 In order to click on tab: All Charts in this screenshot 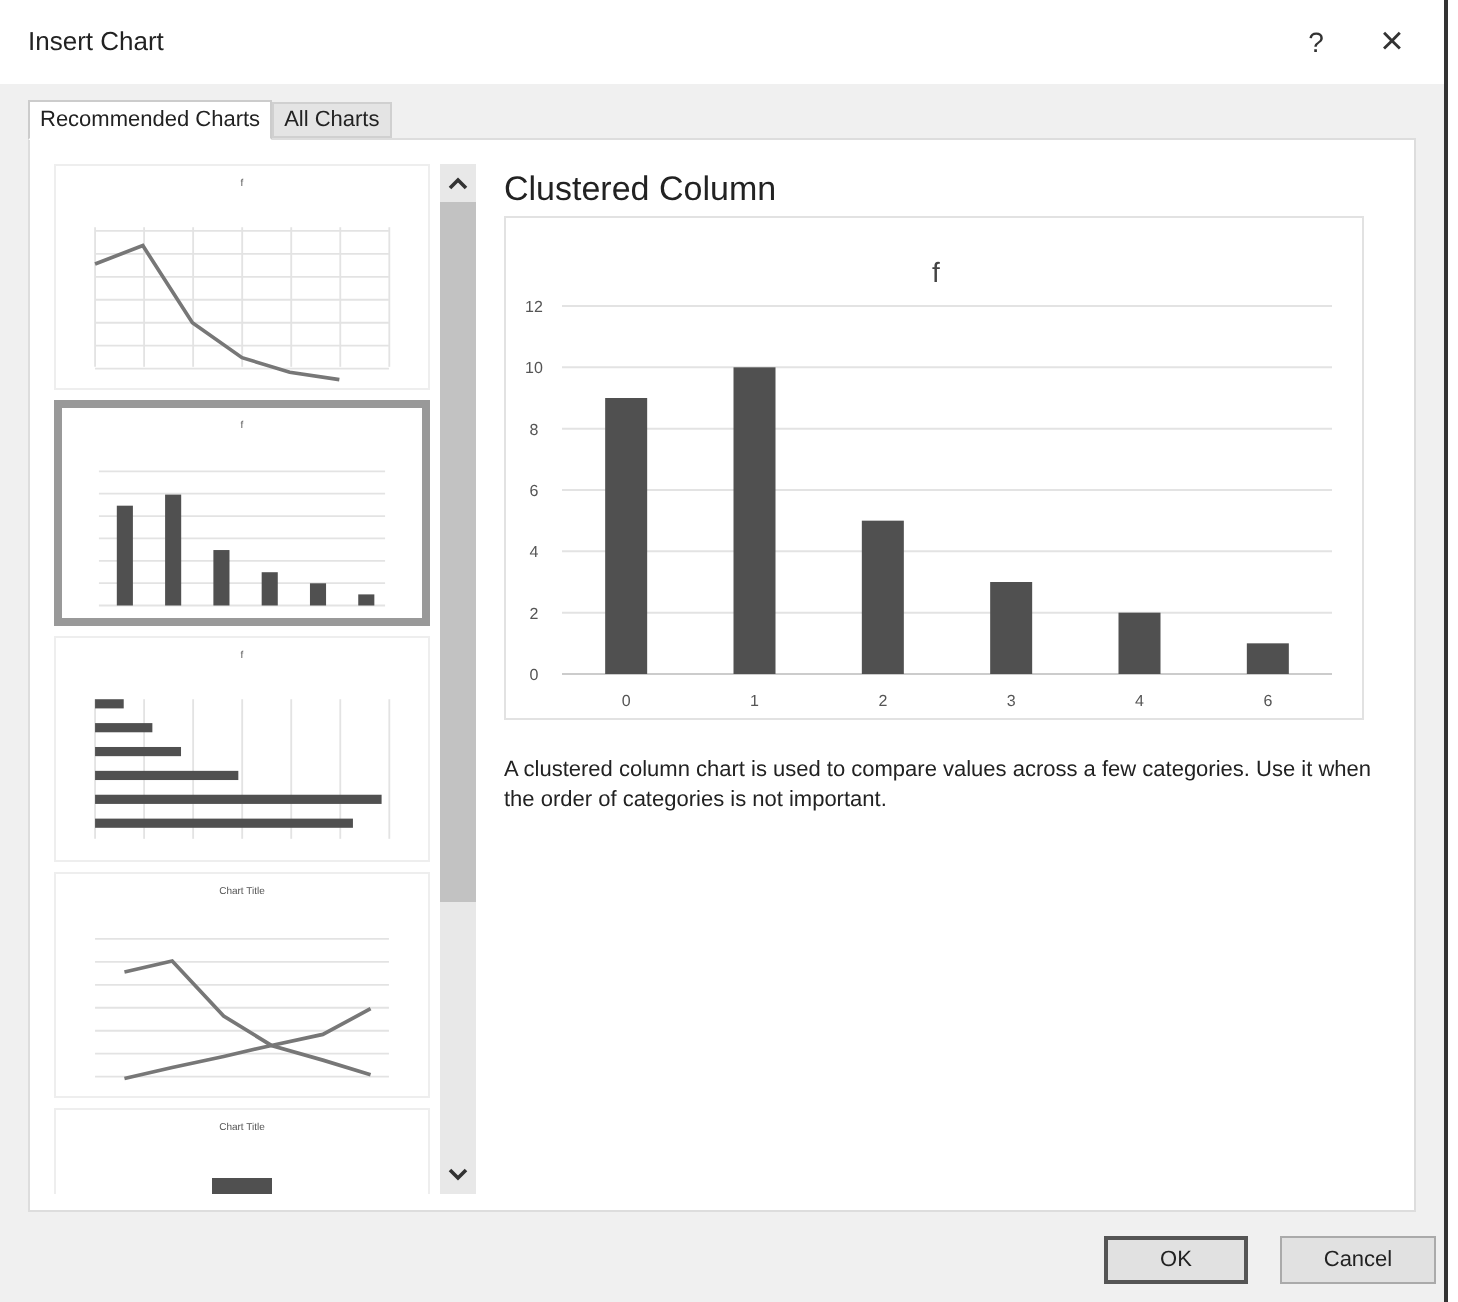, I will do `click(332, 120)`.